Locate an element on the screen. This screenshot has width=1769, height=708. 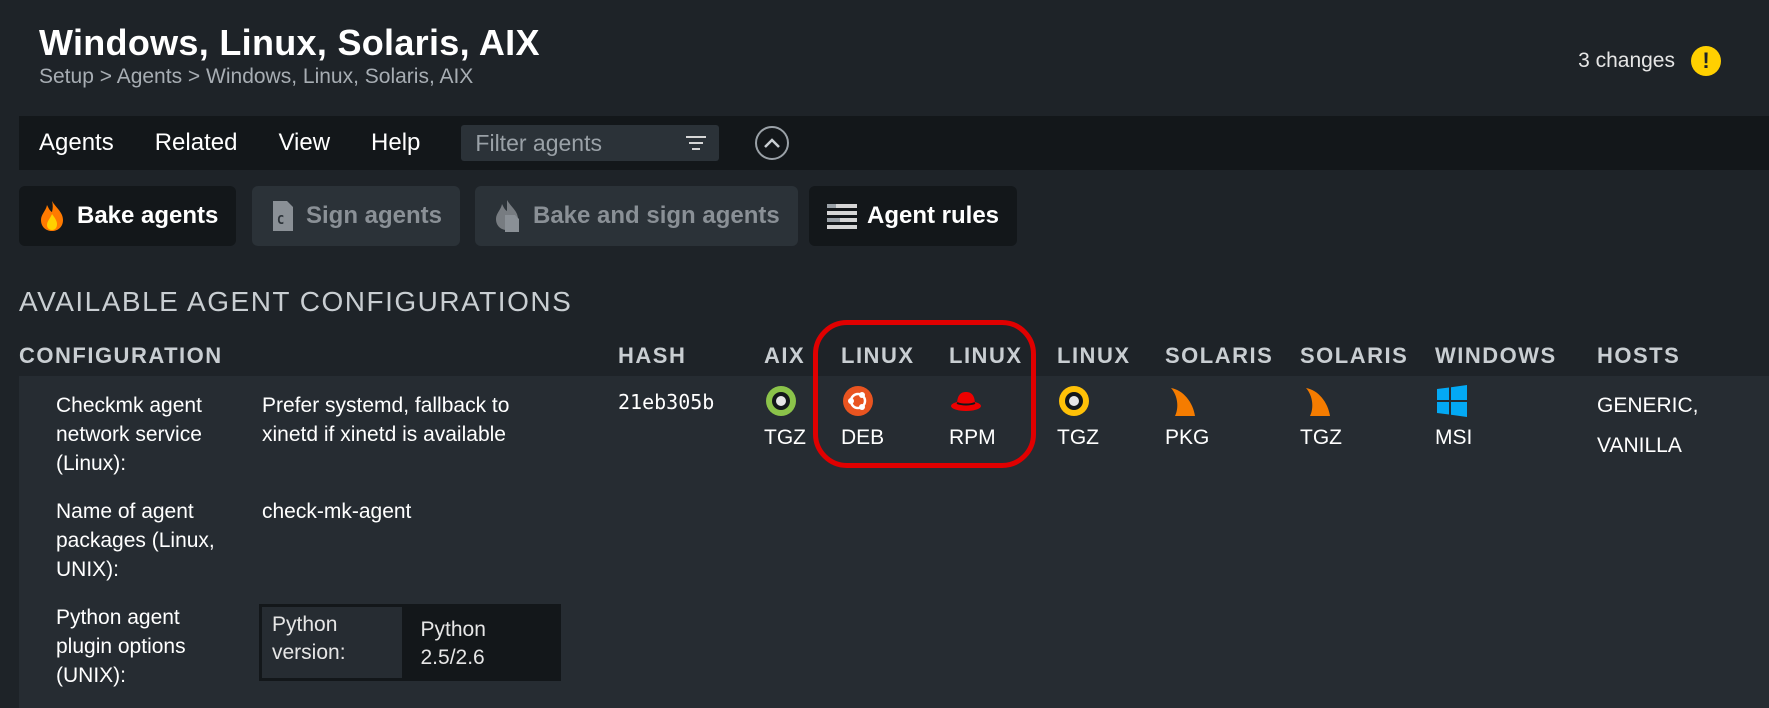
fire-icon is located at coordinates (52, 216).